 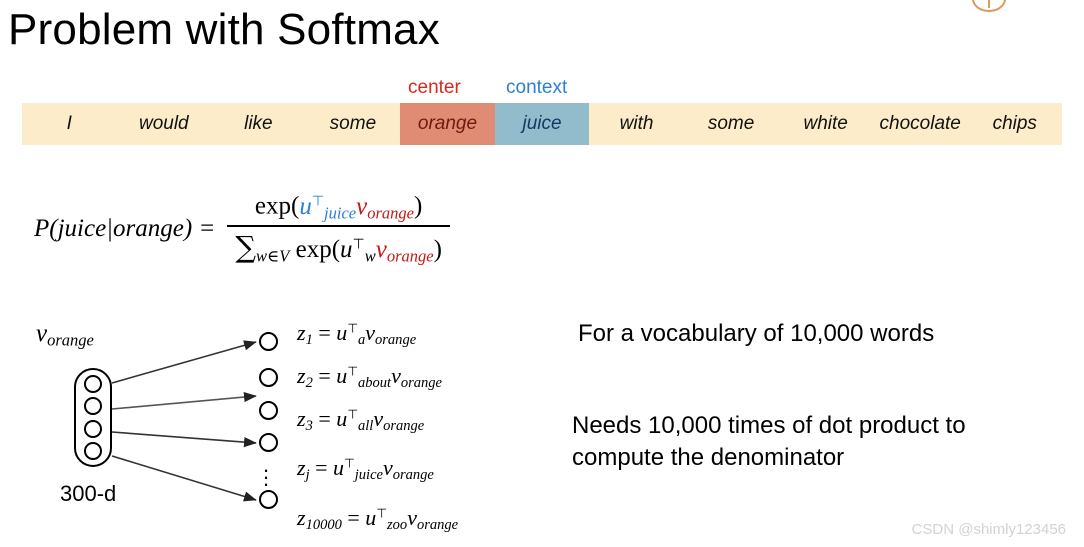 What do you see at coordinates (65, 335) in the screenshot?
I see `input-vector-label: vorange` at bounding box center [65, 335].